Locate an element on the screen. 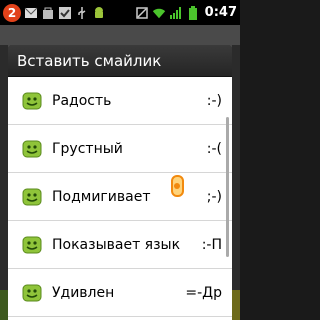 The image size is (320, 320). dialog-title: Вставить смайлик is located at coordinates (120, 61).